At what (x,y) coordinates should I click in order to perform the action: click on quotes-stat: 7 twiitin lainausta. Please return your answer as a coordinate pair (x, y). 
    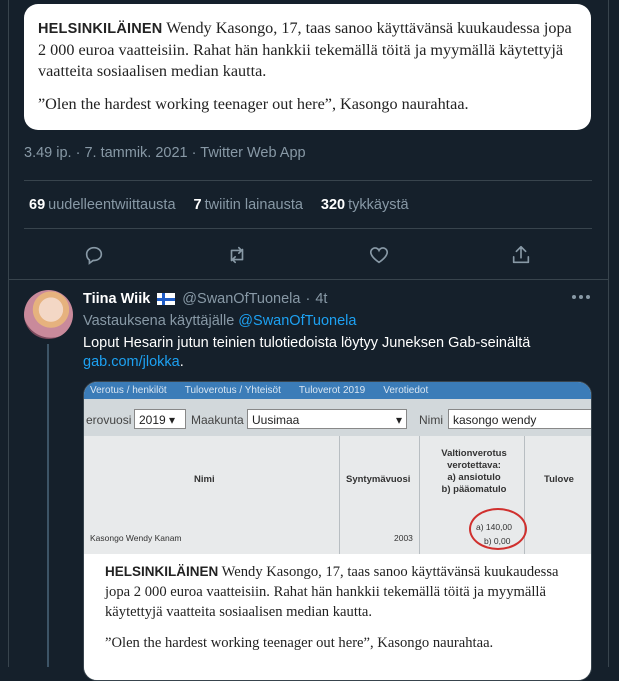
    Looking at the image, I should click on (248, 205).